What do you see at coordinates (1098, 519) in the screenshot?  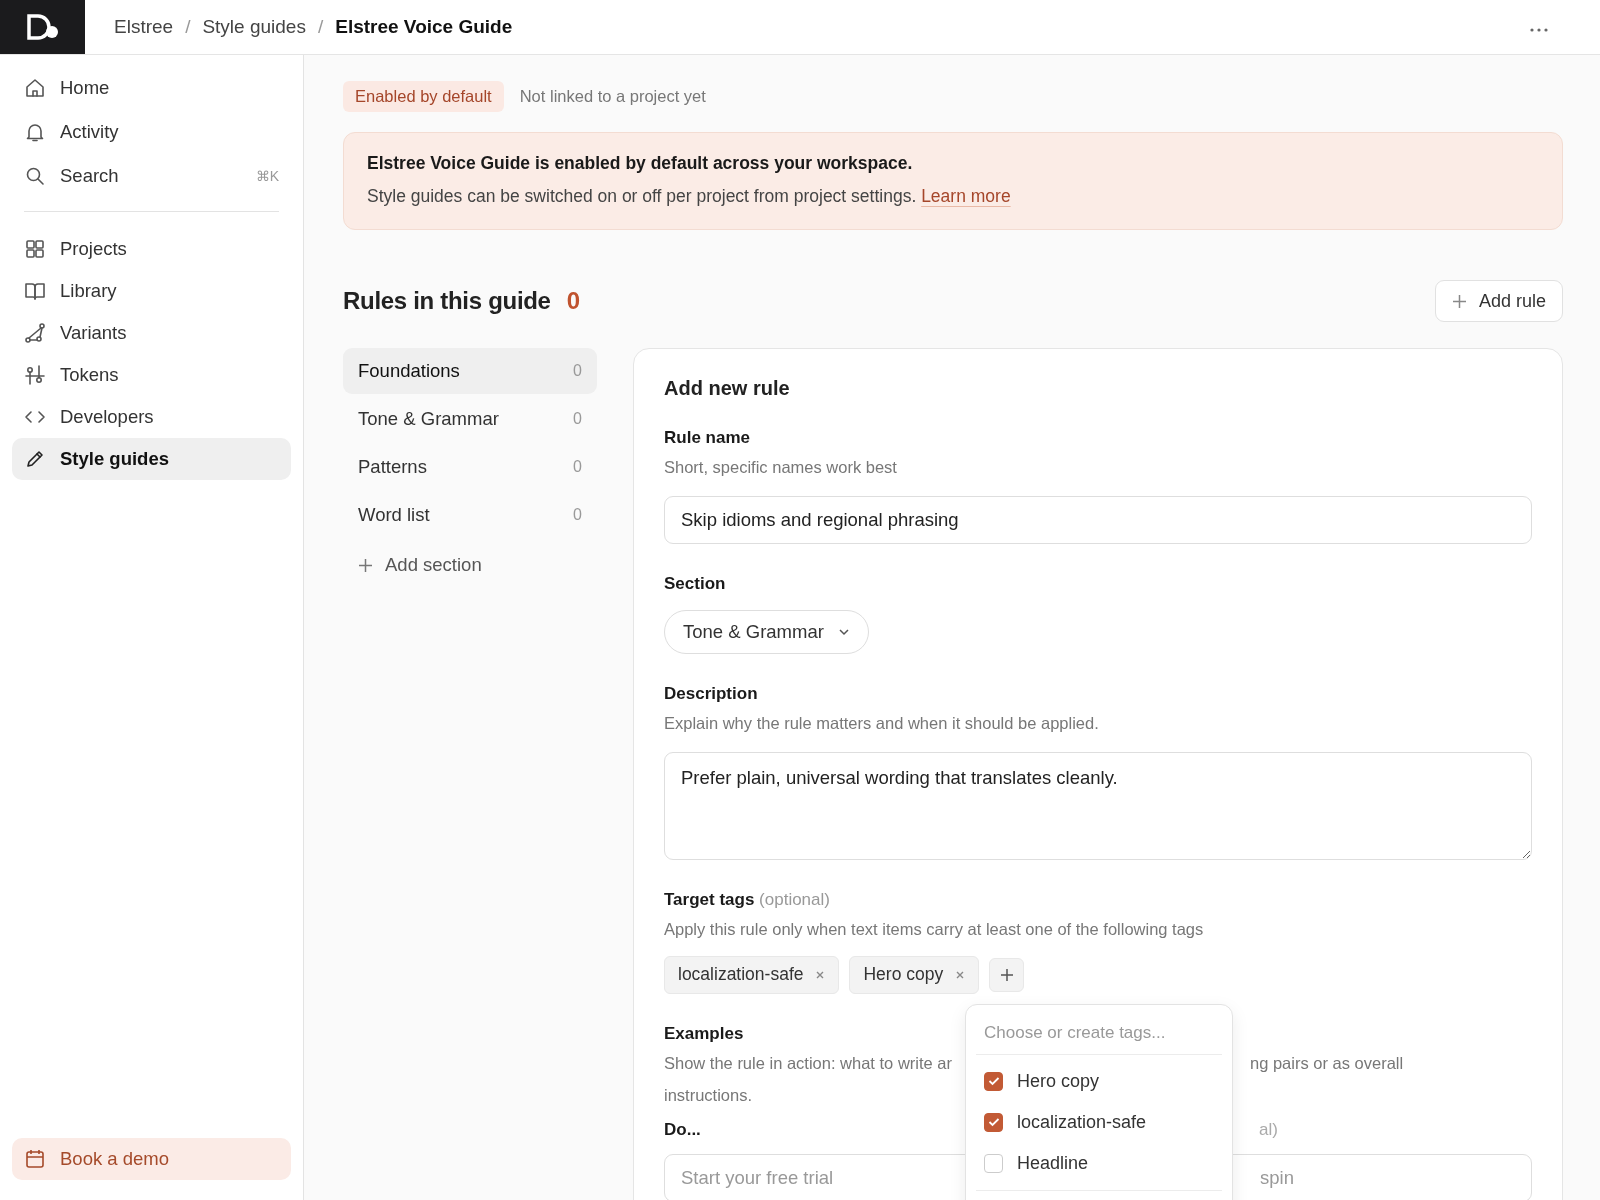 I see `rule-name-field: Skip idioms and regional phrasing` at bounding box center [1098, 519].